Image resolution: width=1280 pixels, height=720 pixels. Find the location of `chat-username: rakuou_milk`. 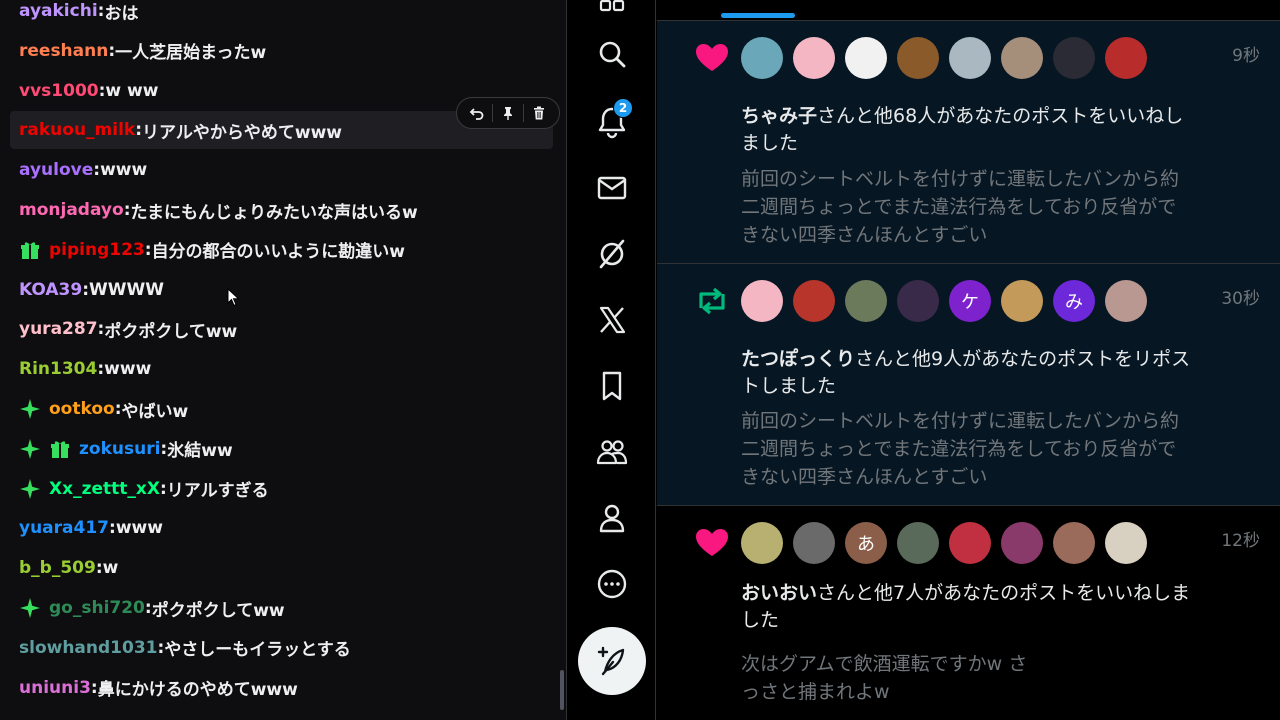

chat-username: rakuou_milk is located at coordinates (77, 130).